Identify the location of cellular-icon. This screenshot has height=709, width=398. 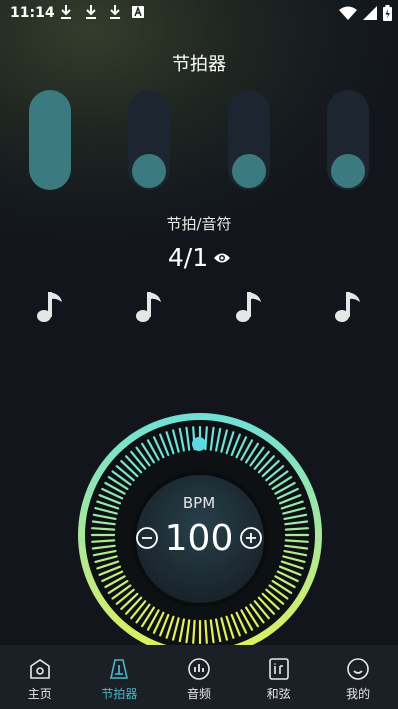
(370, 13).